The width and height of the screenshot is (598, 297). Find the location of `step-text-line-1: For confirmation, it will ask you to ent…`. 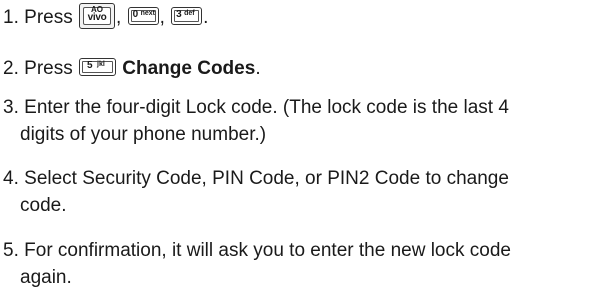

step-text-line-1: For confirmation, it will ask you to ent… is located at coordinates (267, 250).